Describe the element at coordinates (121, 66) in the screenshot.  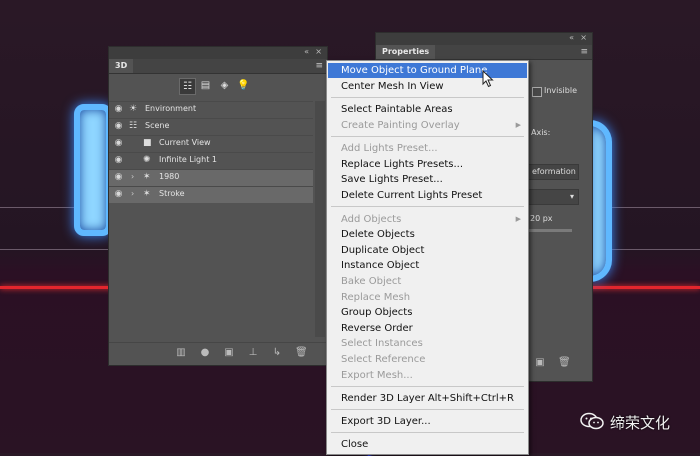
I see `tab-3d: 3D` at that location.